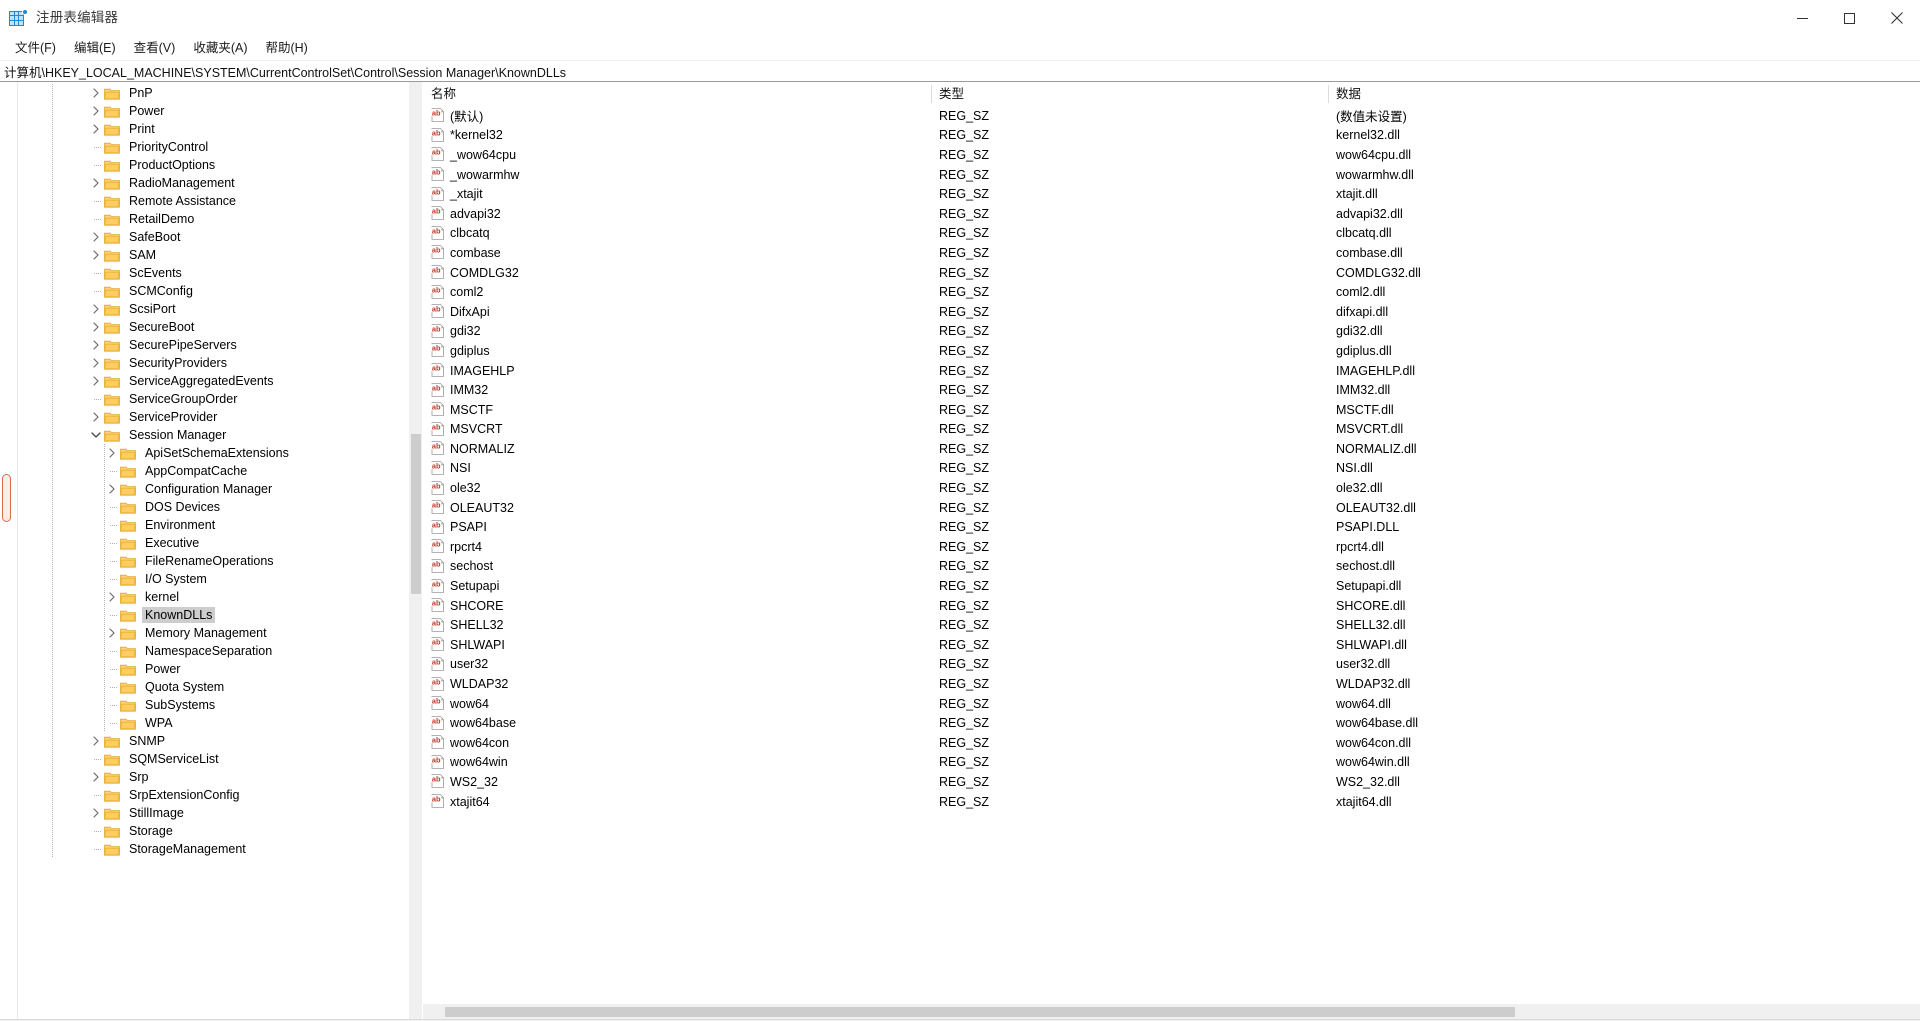 The height and width of the screenshot is (1021, 1920). What do you see at coordinates (1171, 430) in the screenshot?
I see `table-row: ab MSVCRT REG_SZ MSVCRT.dll` at bounding box center [1171, 430].